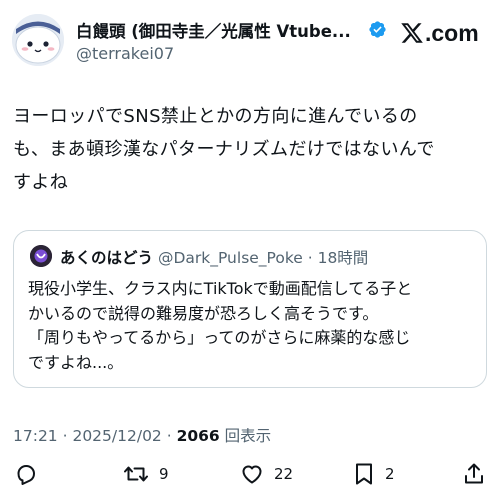  I want to click on x-com-logo: .com, so click(439, 33).